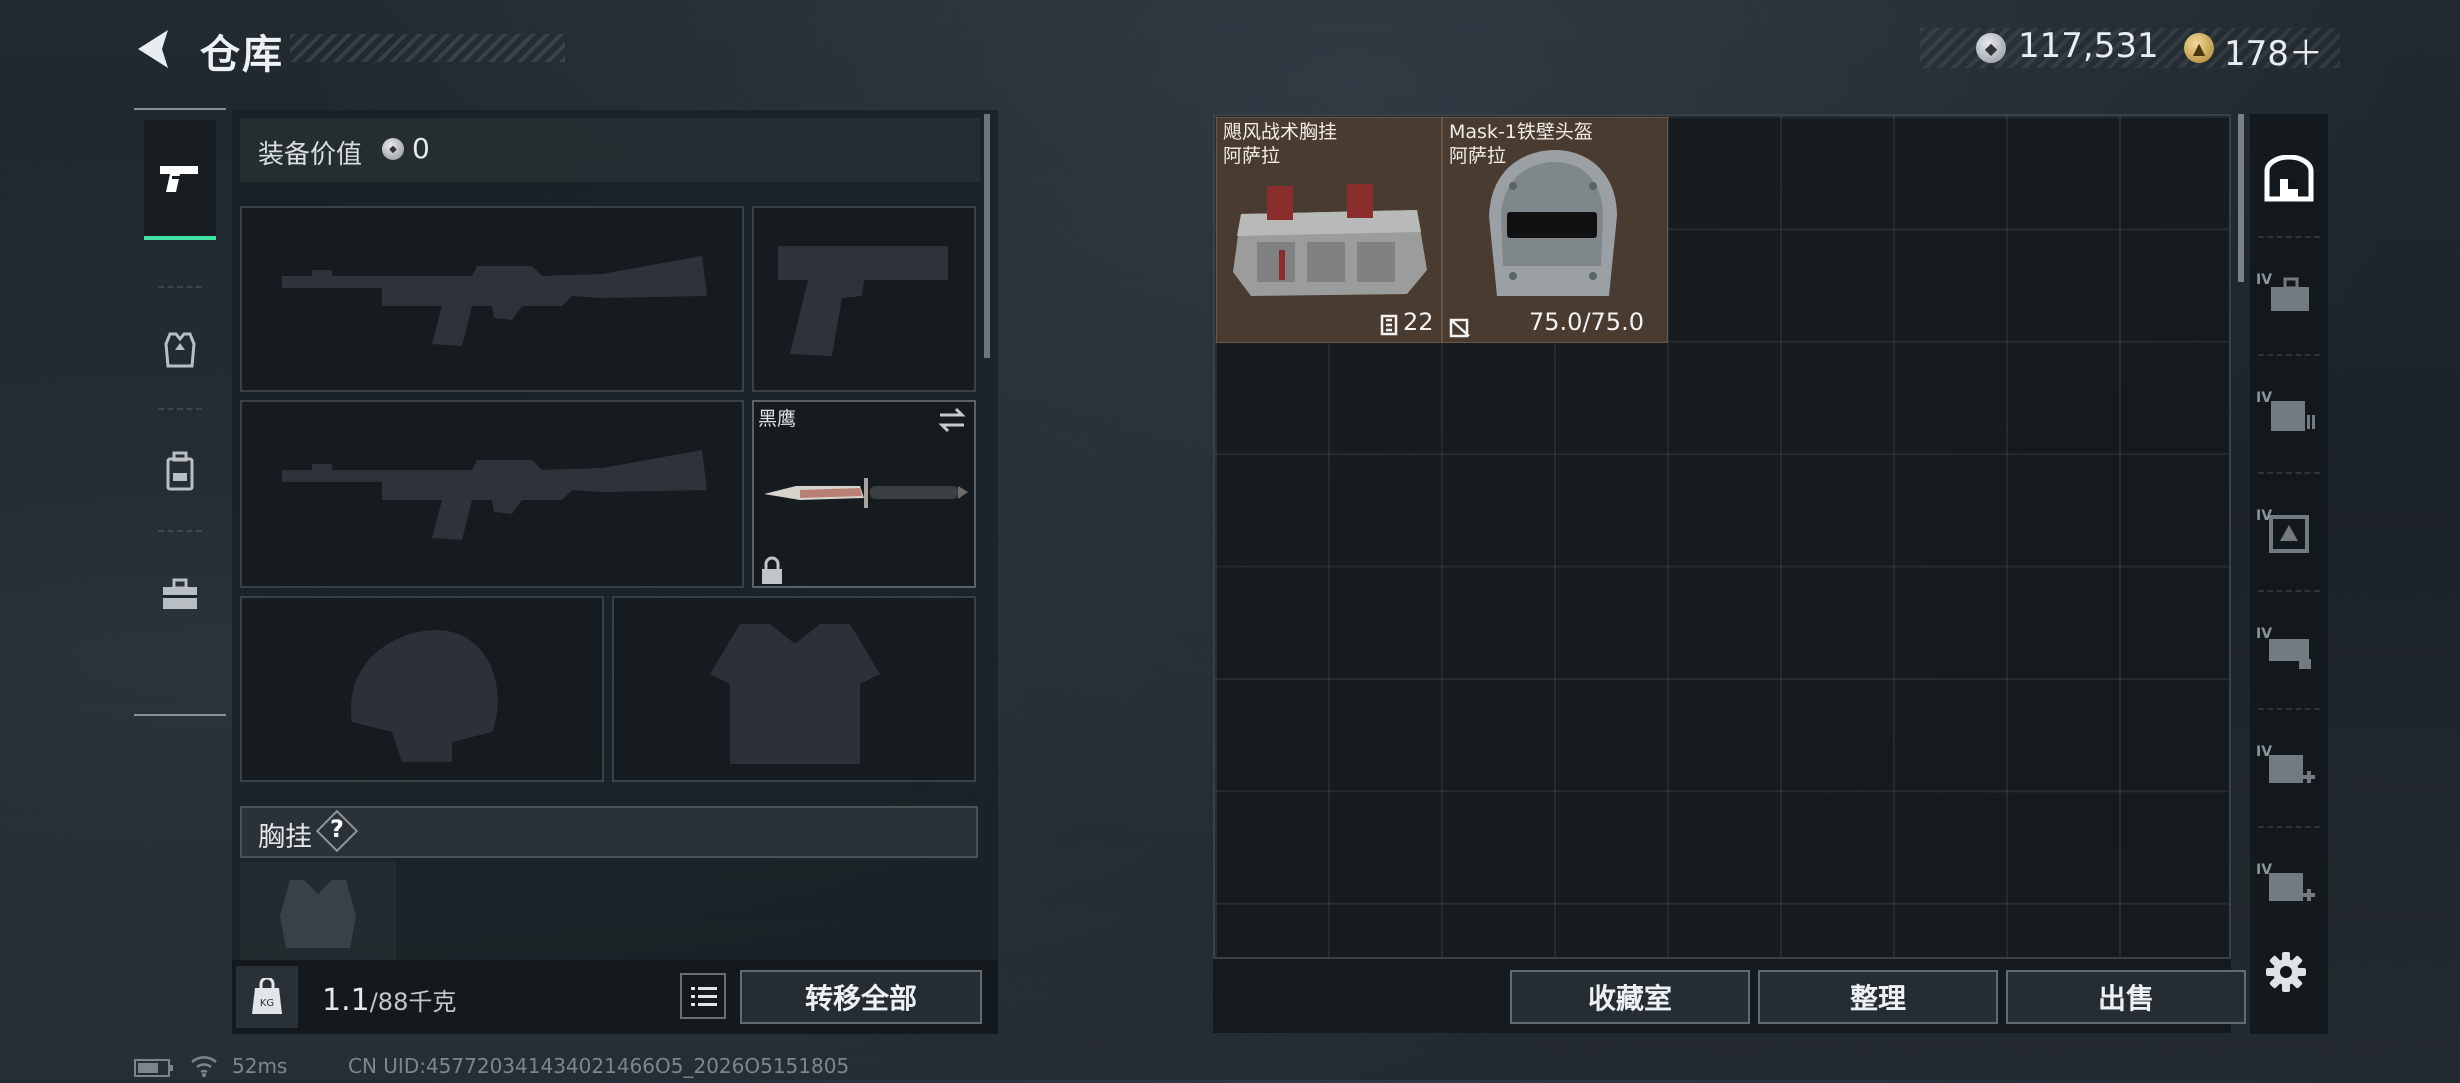  I want to click on tab-armor, so click(180, 350).